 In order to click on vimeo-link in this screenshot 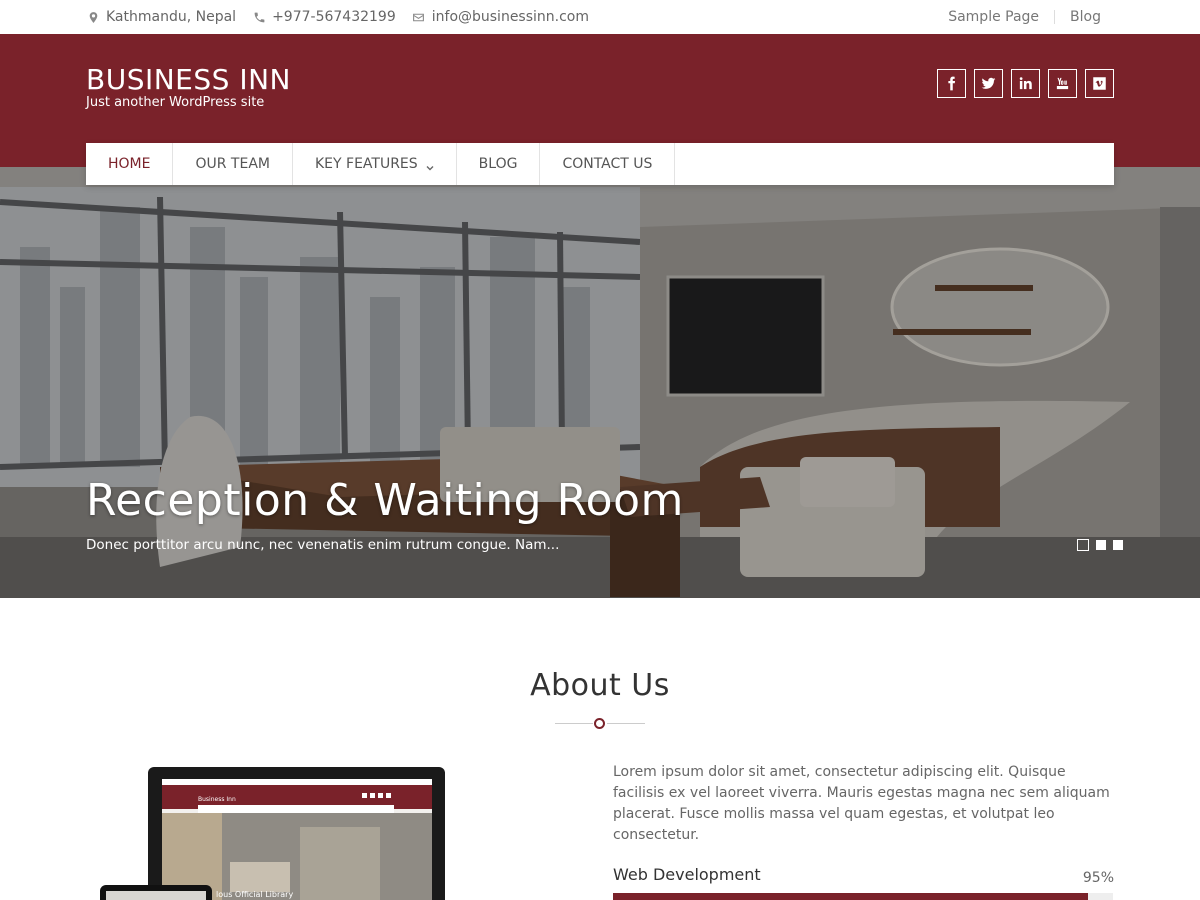, I will do `click(1099, 83)`.